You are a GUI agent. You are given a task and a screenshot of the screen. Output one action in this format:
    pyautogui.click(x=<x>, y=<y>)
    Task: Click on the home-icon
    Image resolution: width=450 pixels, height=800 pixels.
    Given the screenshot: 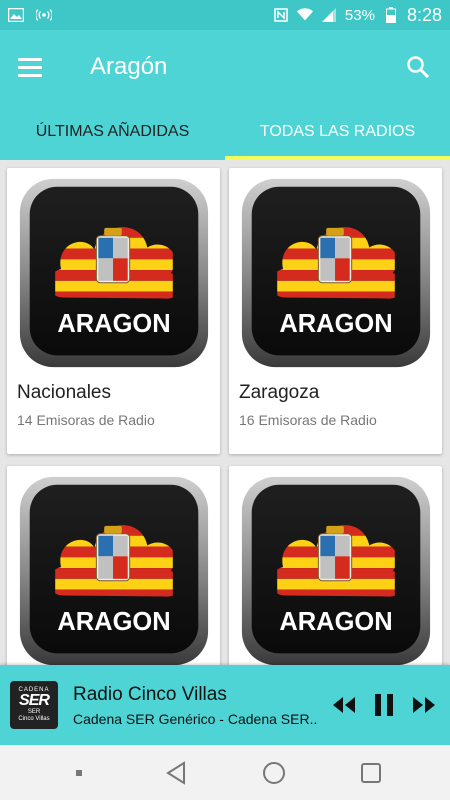 What is the action you would take?
    pyautogui.click(x=274, y=773)
    